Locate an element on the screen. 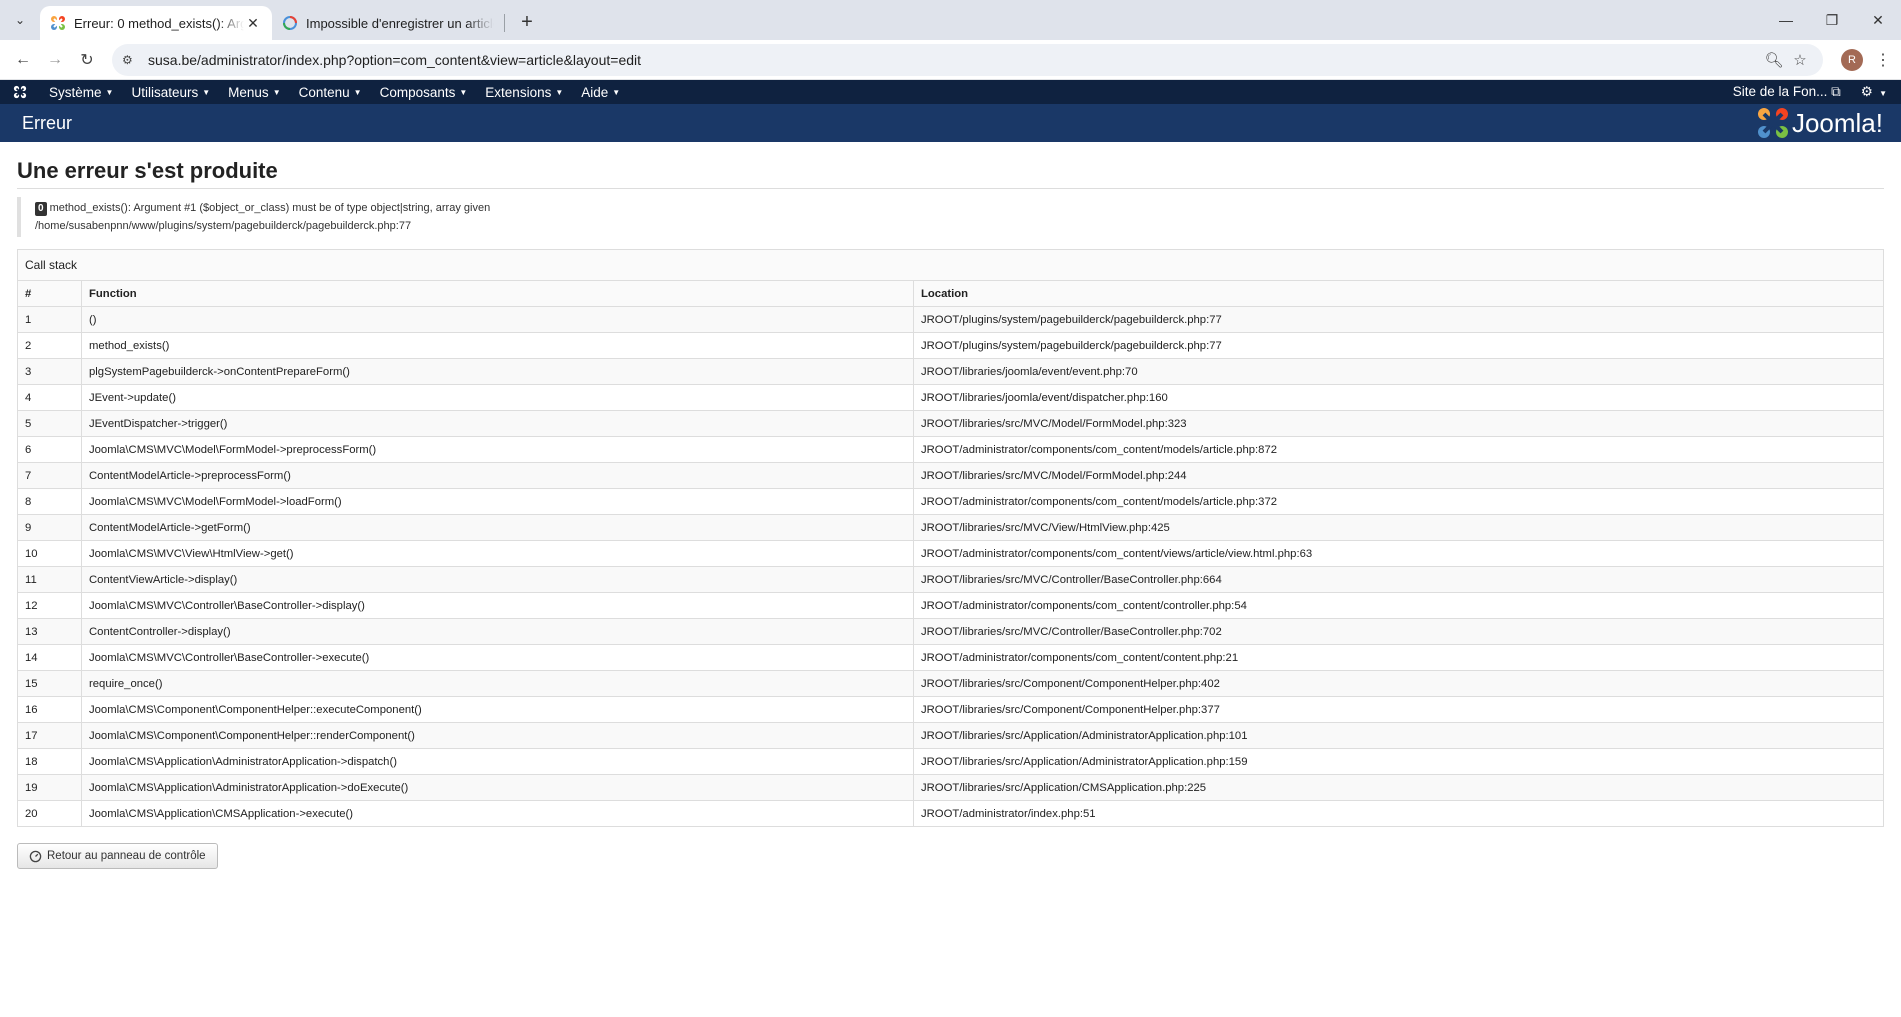  back-arrow-icon: ← is located at coordinates (23, 60).